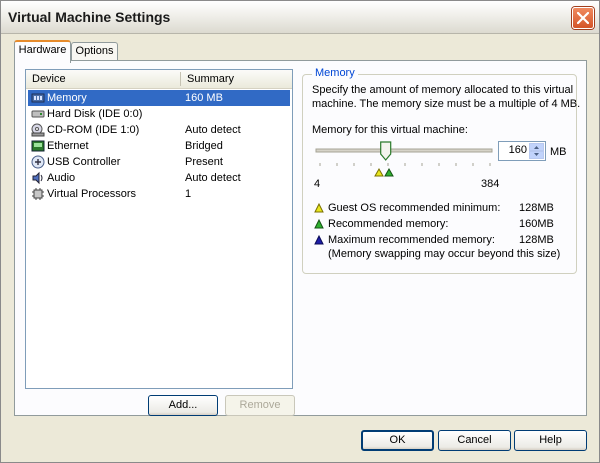  Describe the element at coordinates (550, 440) in the screenshot. I see `help-button: Help` at that location.